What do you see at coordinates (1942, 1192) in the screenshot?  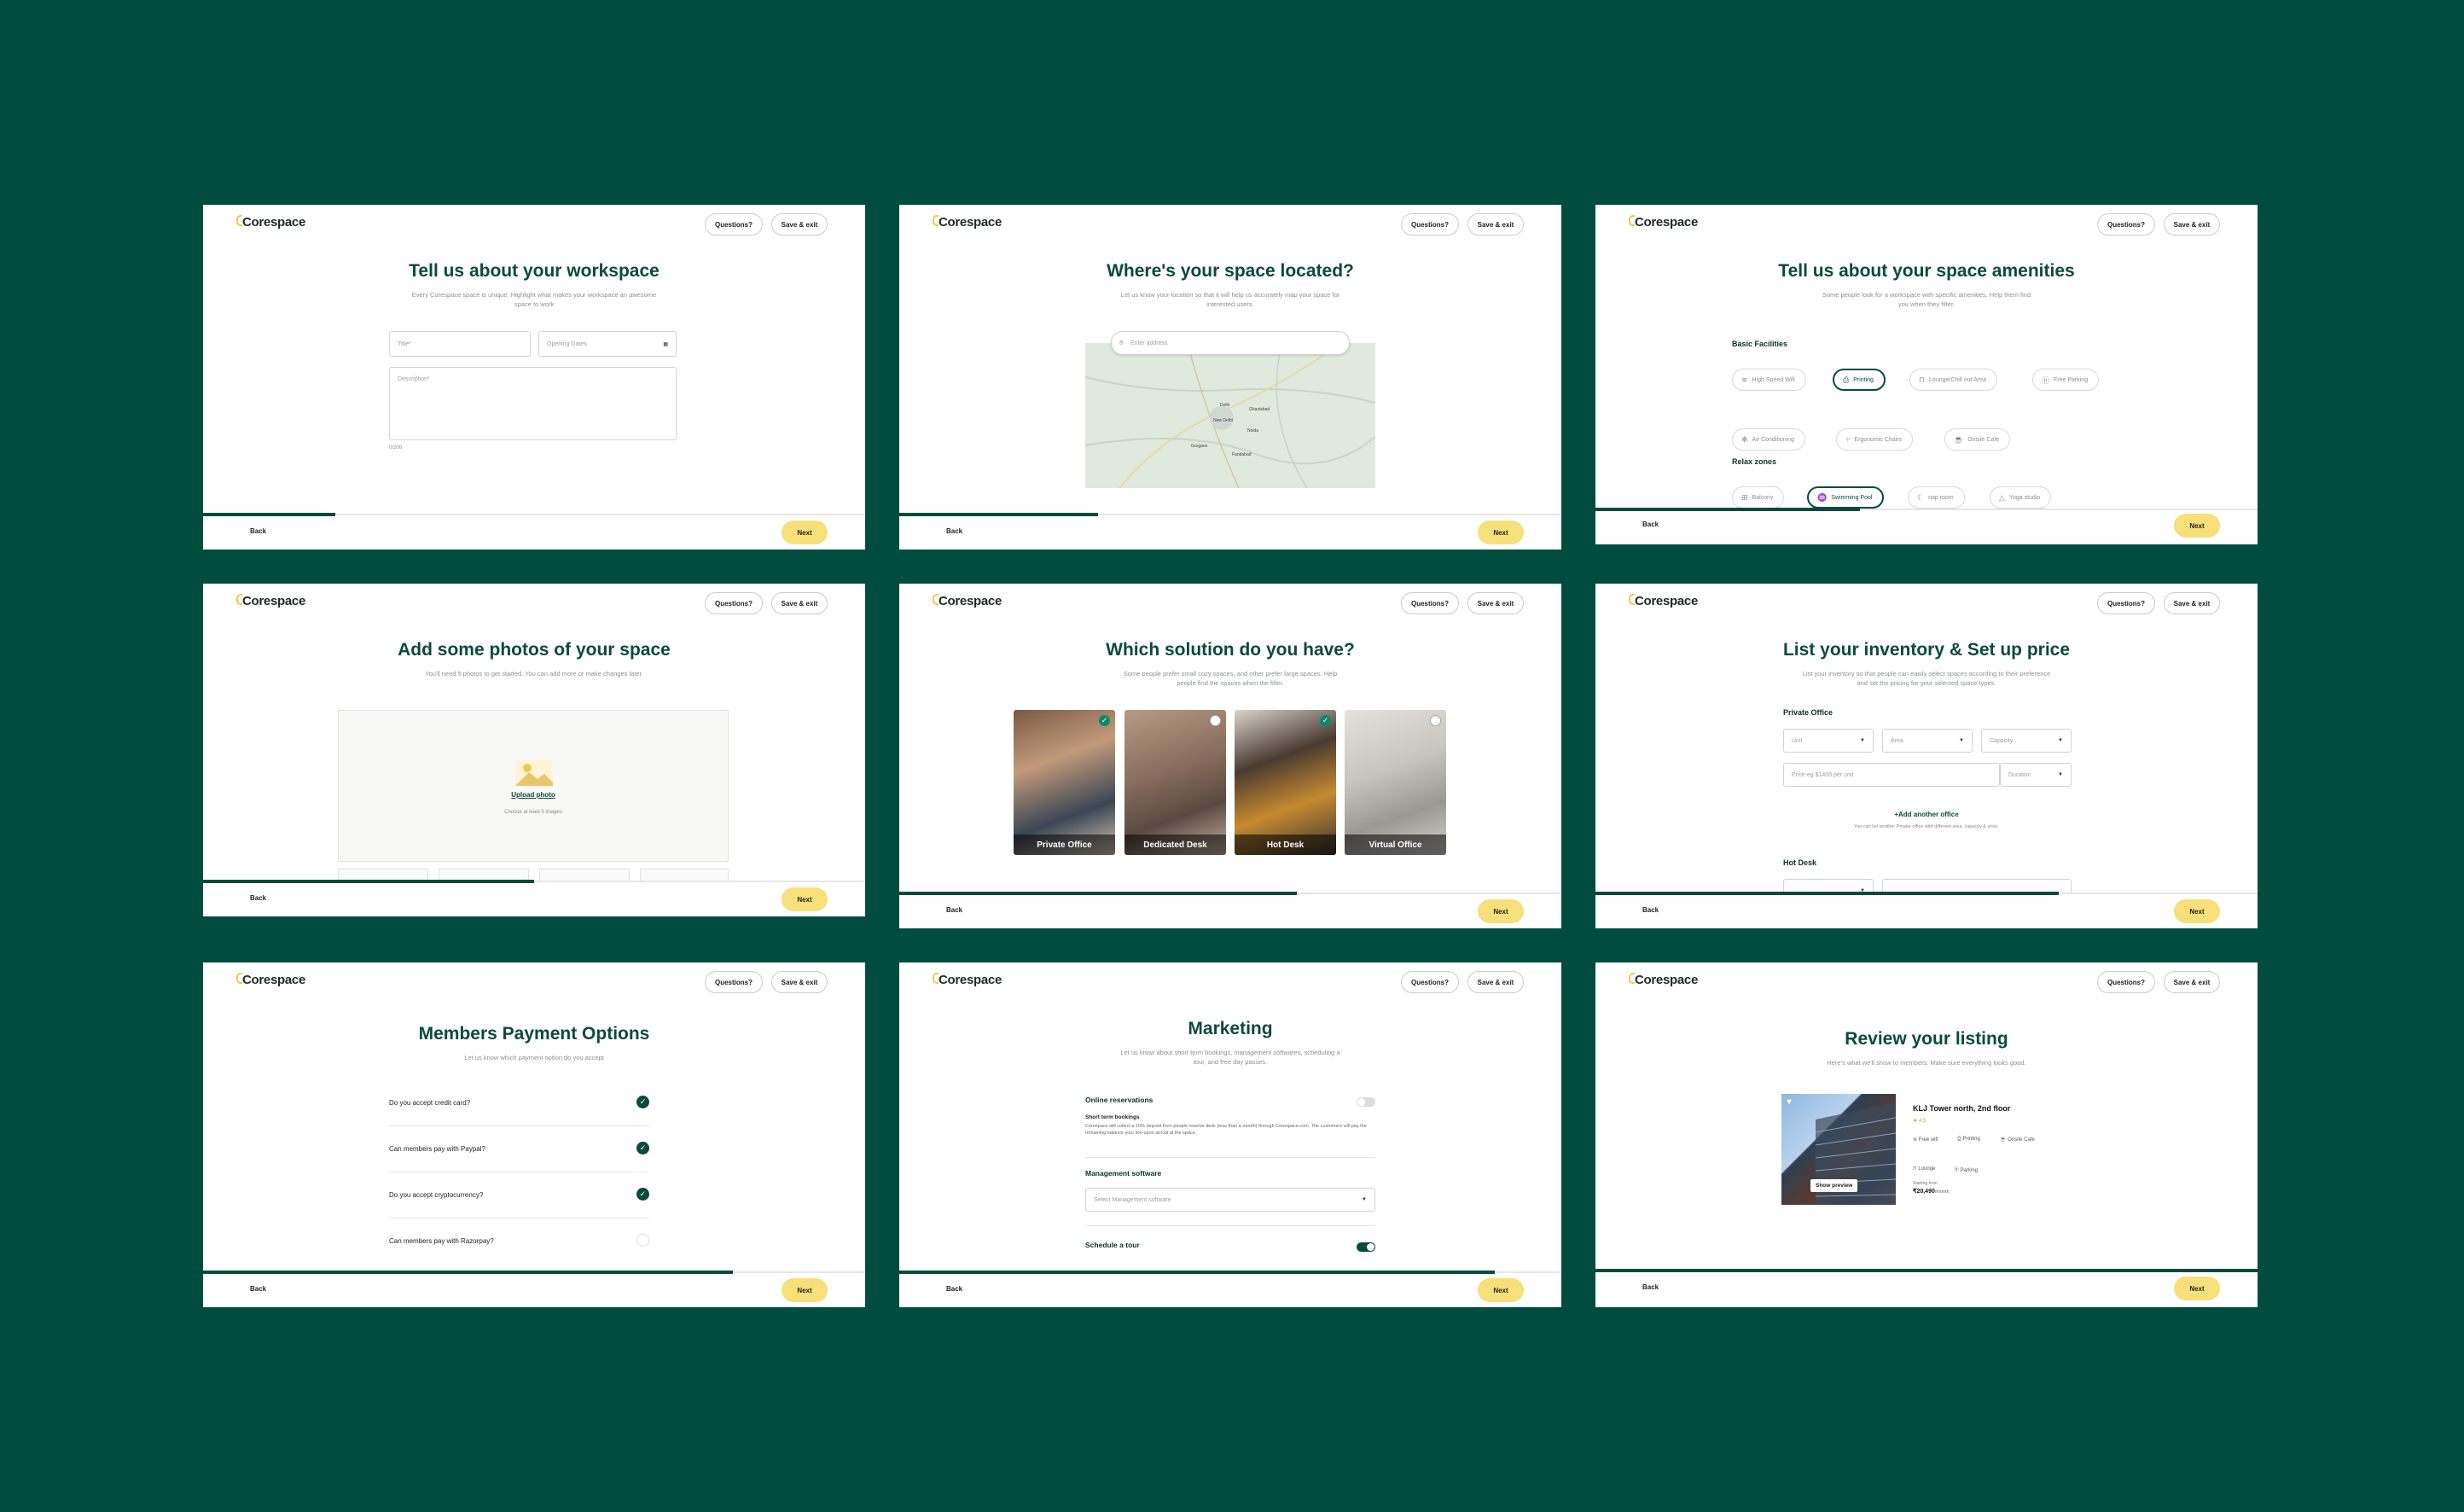 I see `price-unit: /month` at bounding box center [1942, 1192].